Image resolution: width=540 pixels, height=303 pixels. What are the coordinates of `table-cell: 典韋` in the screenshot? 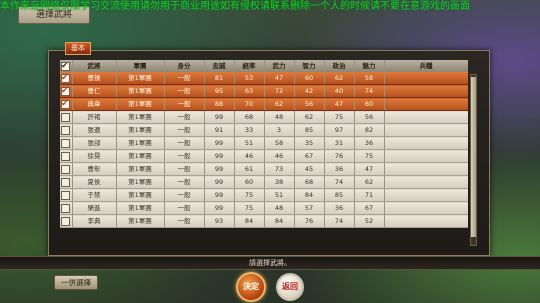 It's located at (94, 104).